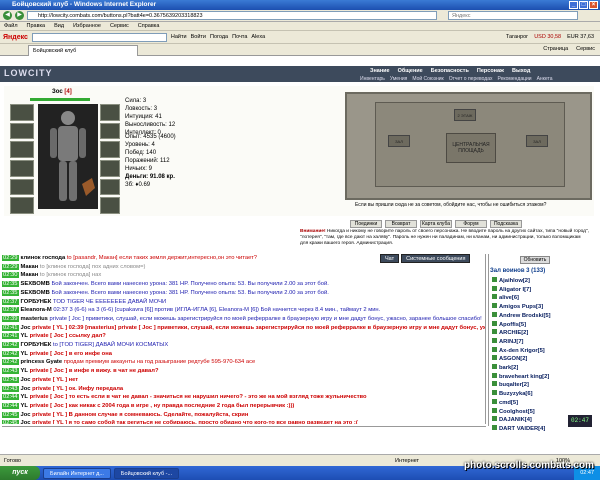  I want to click on back-button: ◀, so click(7, 15).